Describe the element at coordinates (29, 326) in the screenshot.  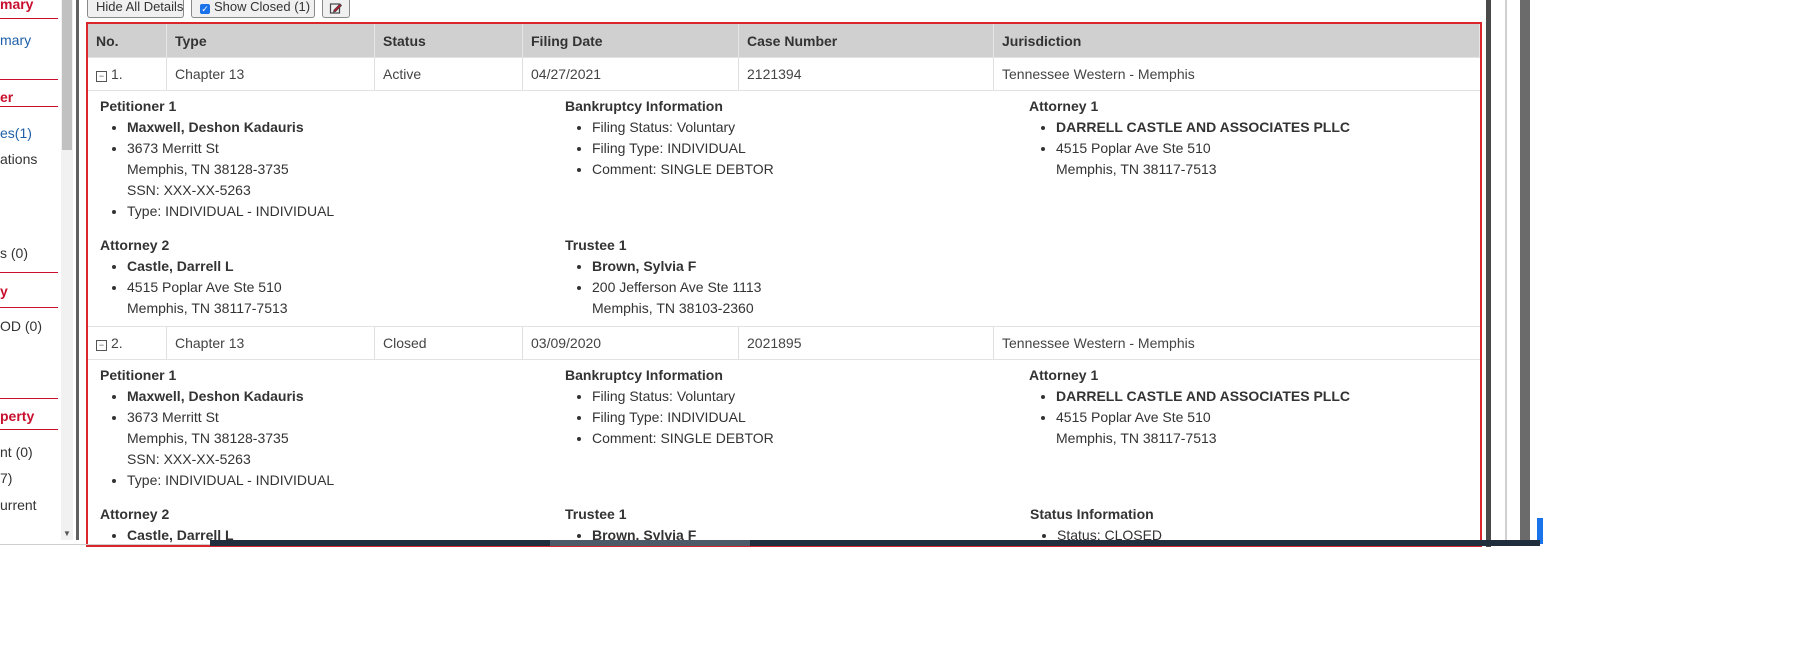
I see `nav-item-pod: OD (0)` at that location.